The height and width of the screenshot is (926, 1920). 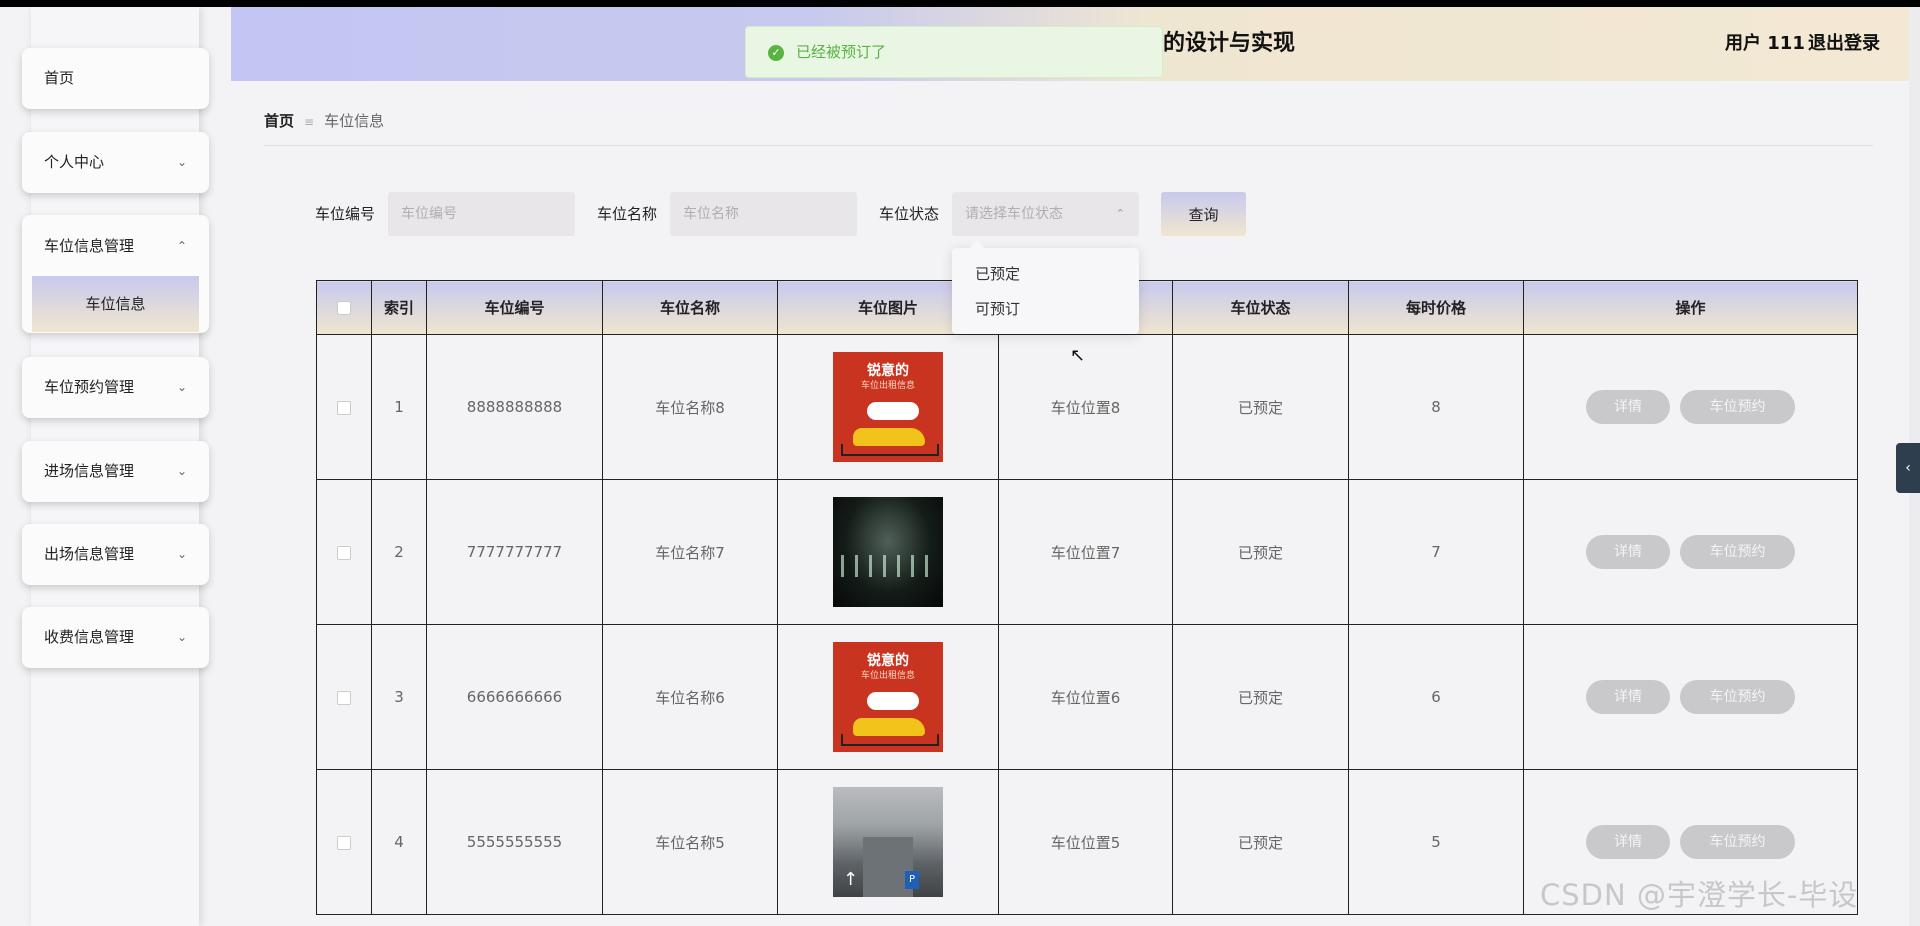 I want to click on status-label: 车位状态, so click(x=909, y=214).